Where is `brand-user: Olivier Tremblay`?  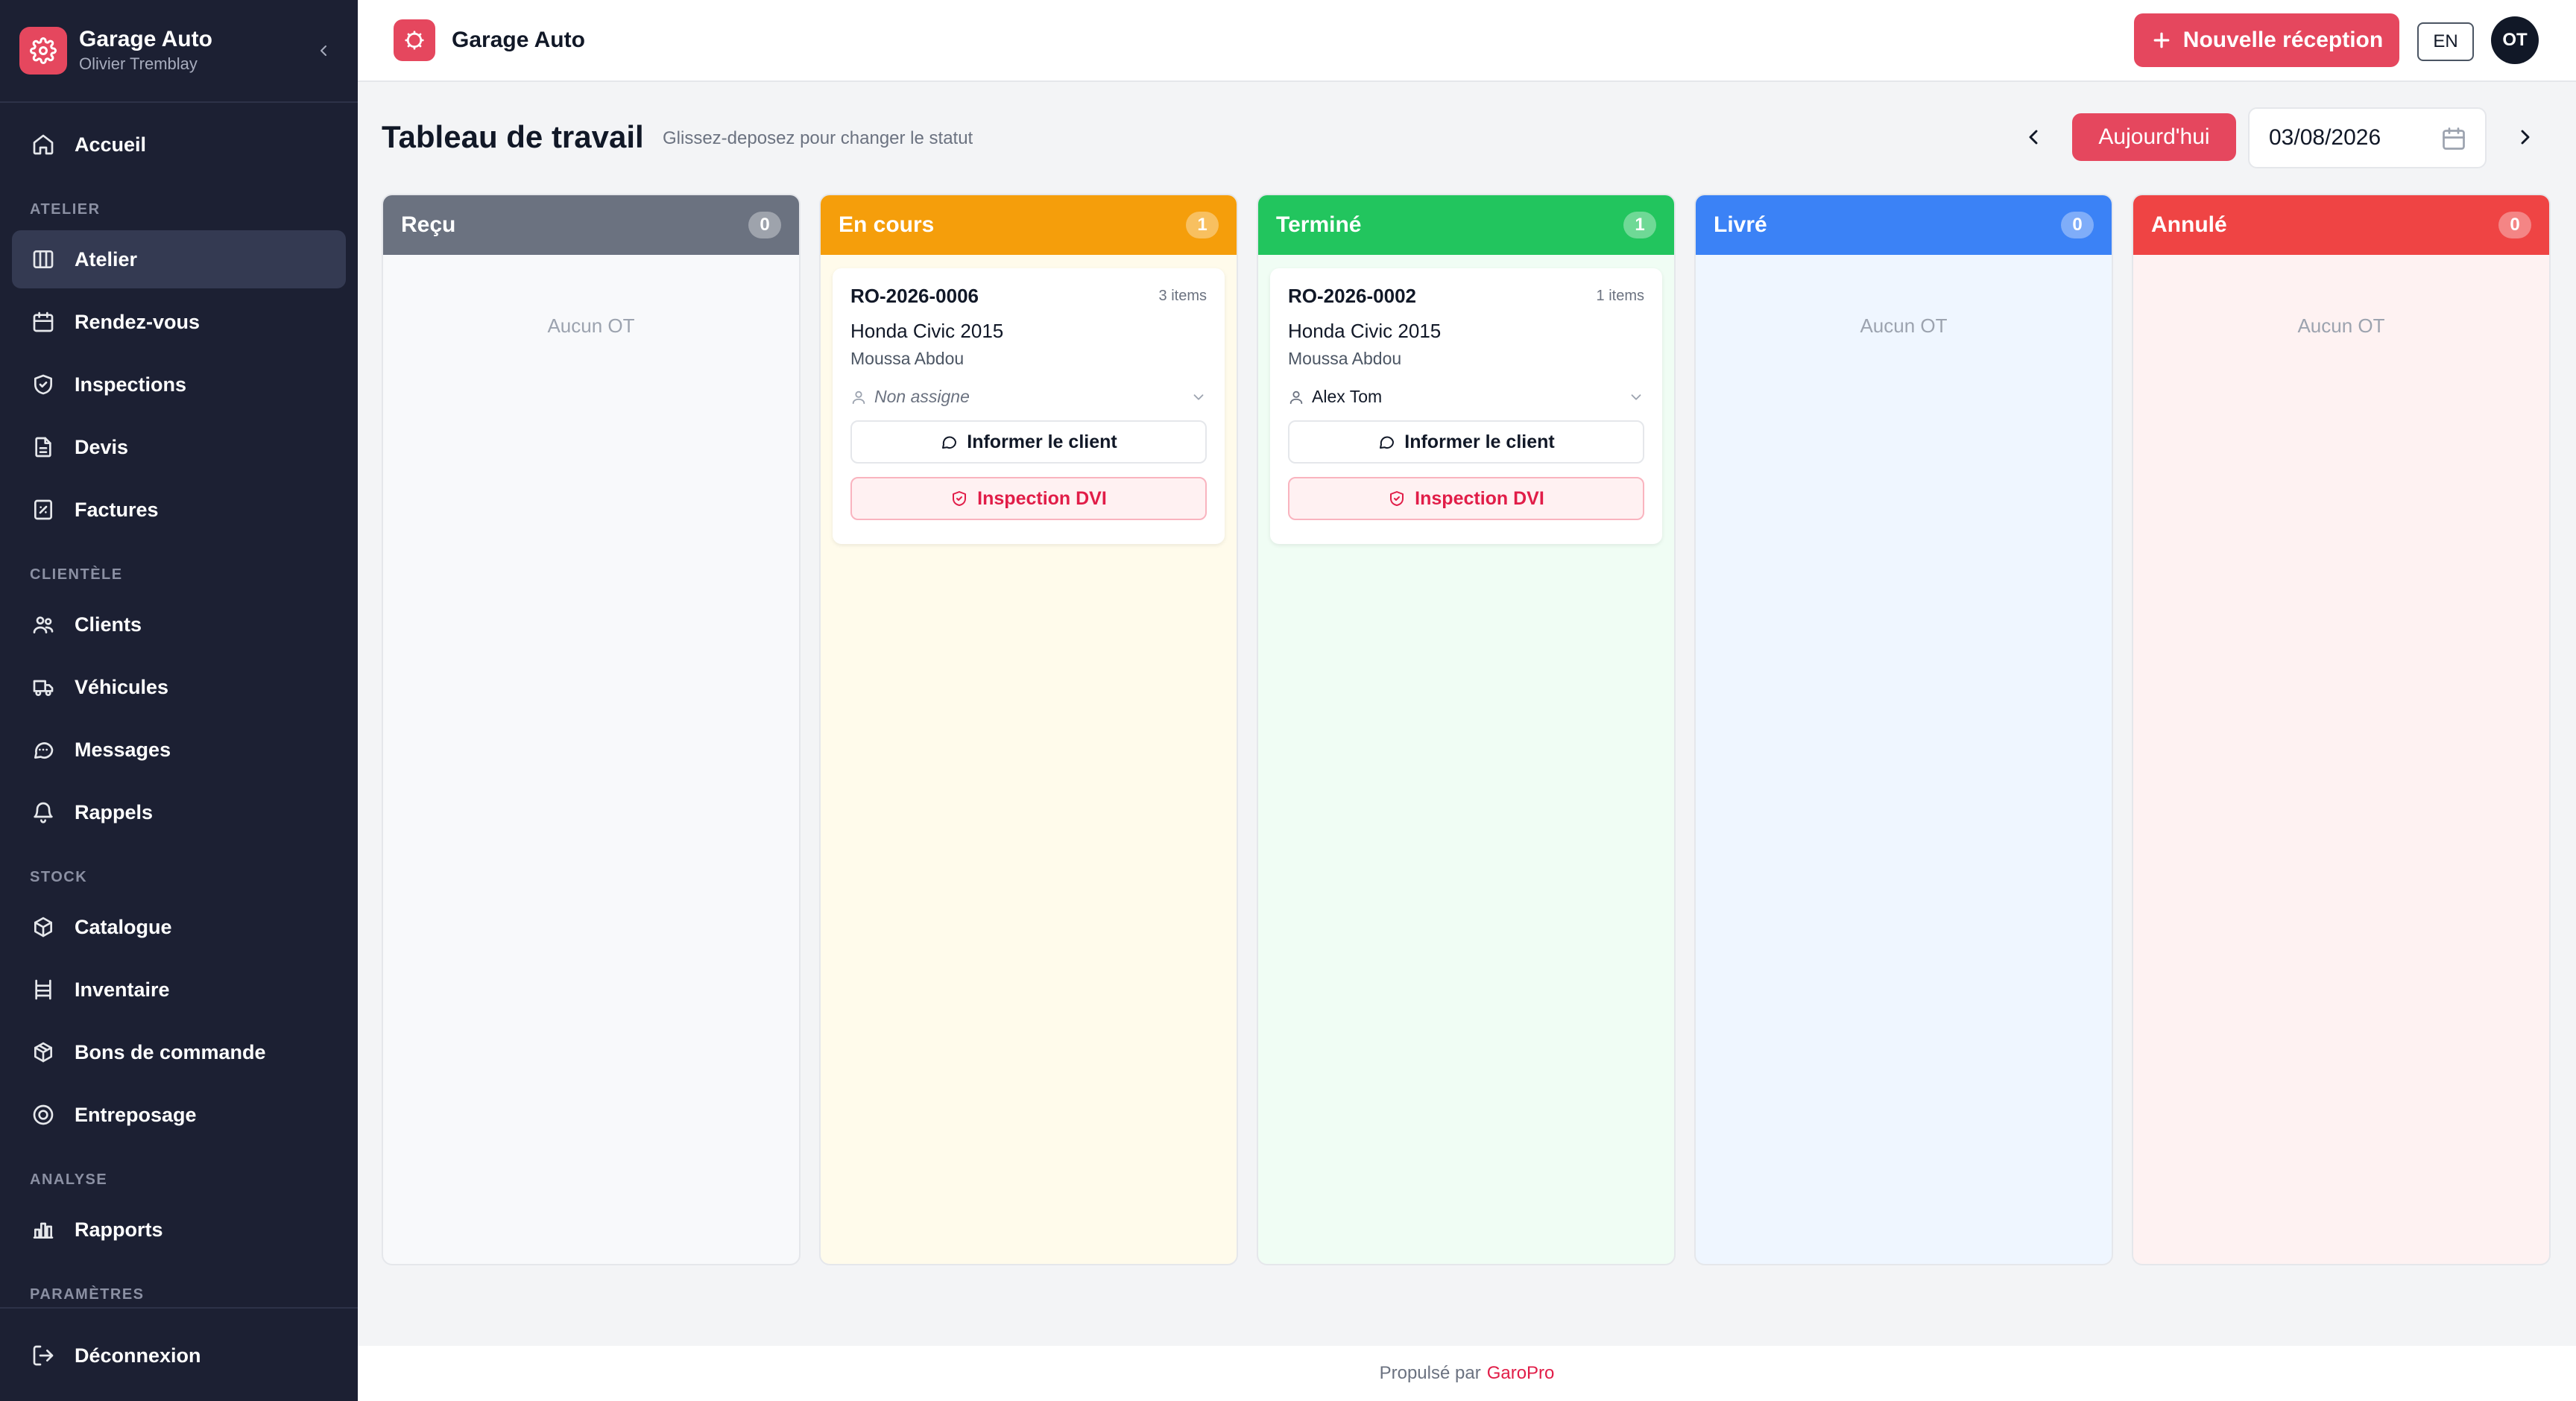 brand-user: Olivier Tremblay is located at coordinates (138, 63).